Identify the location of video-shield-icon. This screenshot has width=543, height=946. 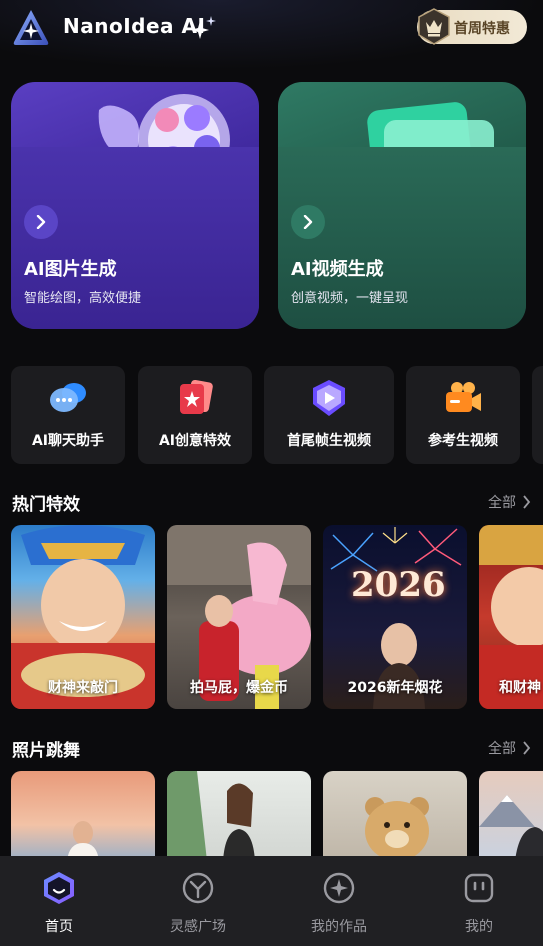
(329, 398).